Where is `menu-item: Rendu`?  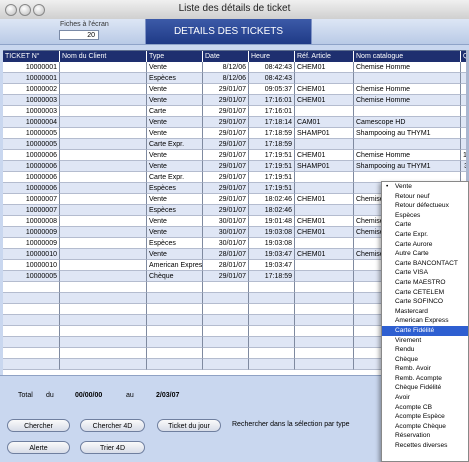
menu-item: Rendu is located at coordinates (425, 350).